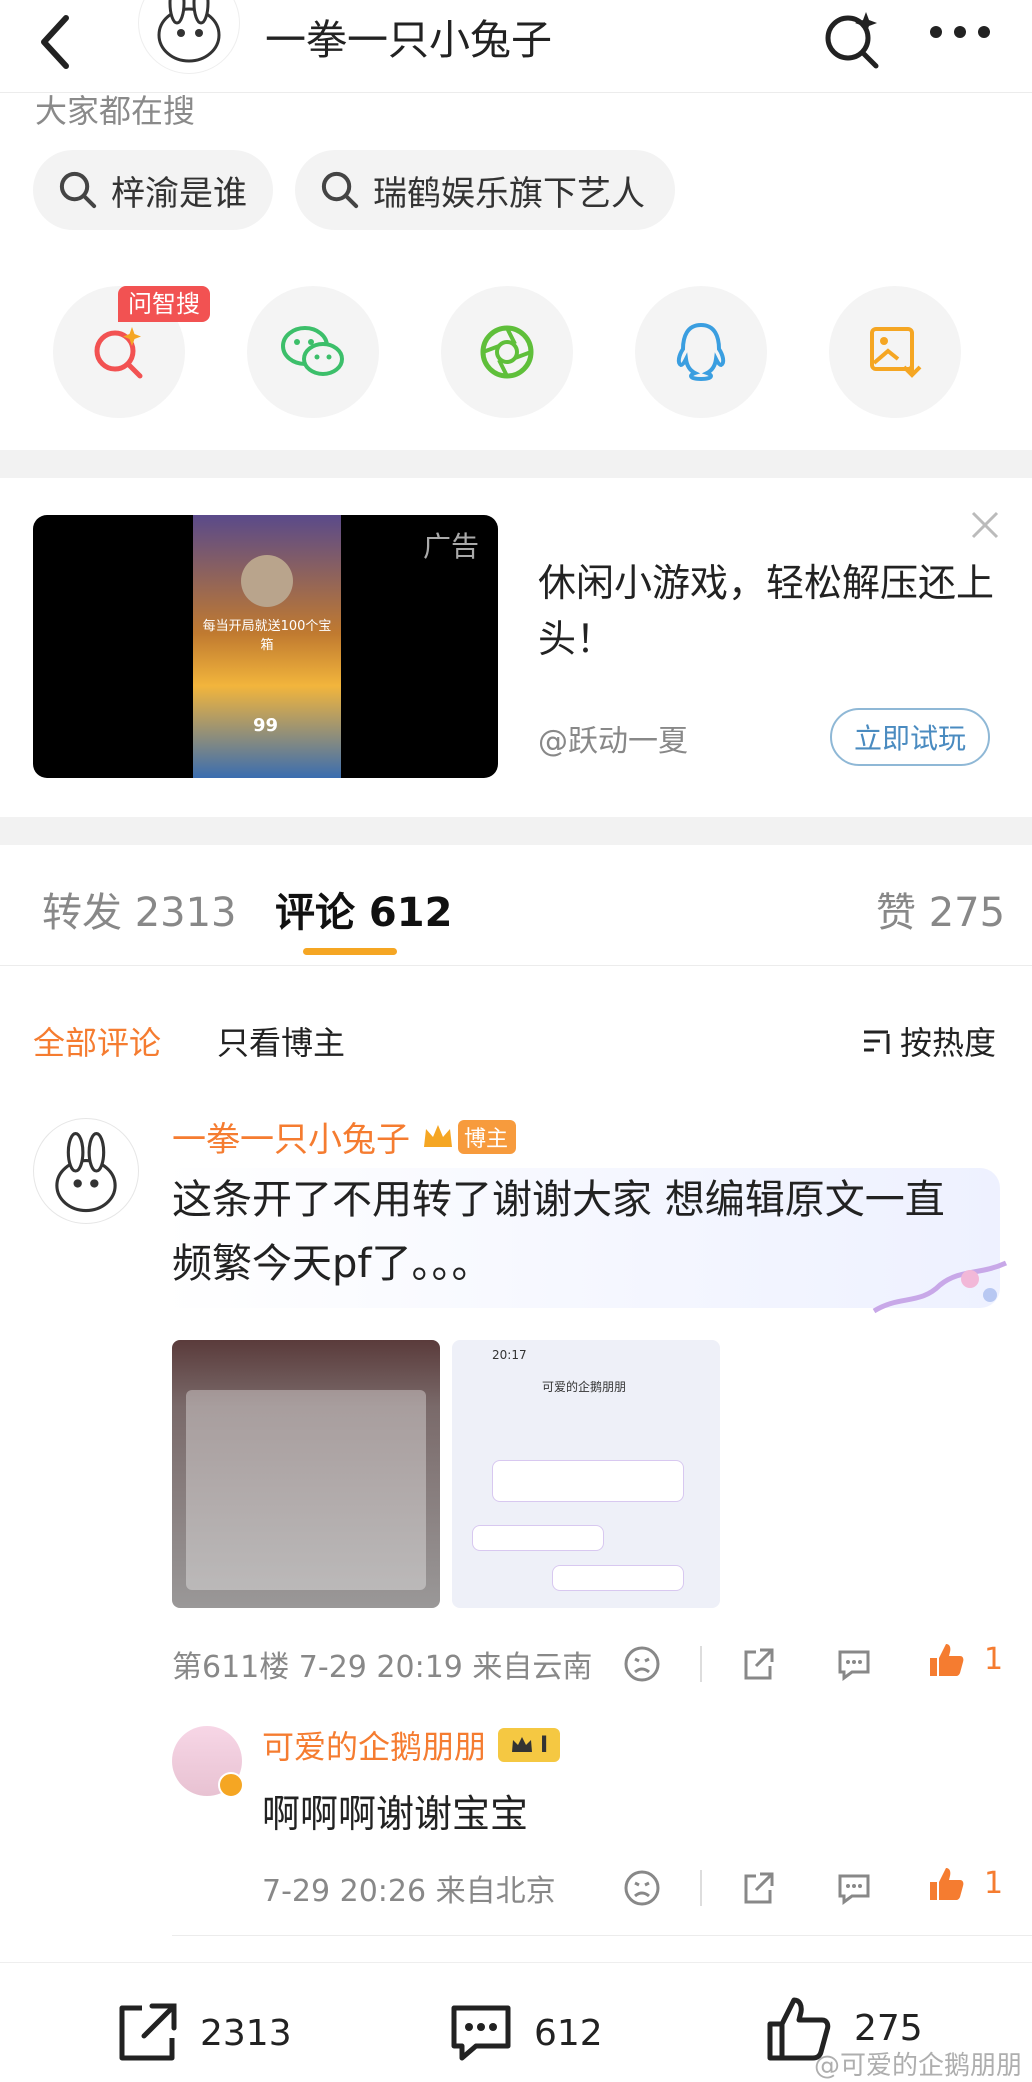 The height and width of the screenshot is (2082, 1032). Describe the element at coordinates (481, 2033) in the screenshot. I see `comment-icon` at that location.